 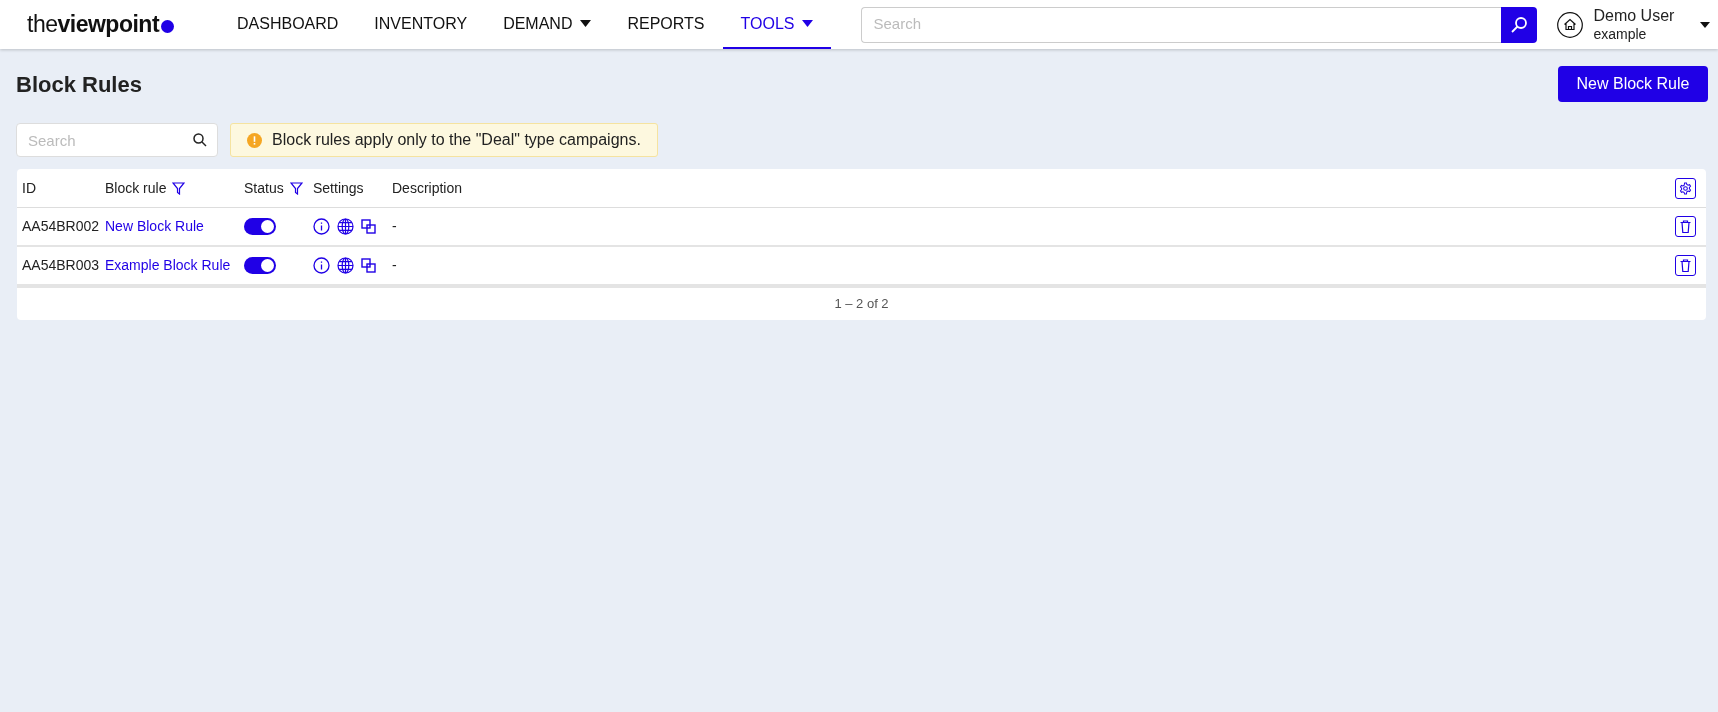 What do you see at coordinates (1634, 15) in the screenshot?
I see `user-name: Demo User` at bounding box center [1634, 15].